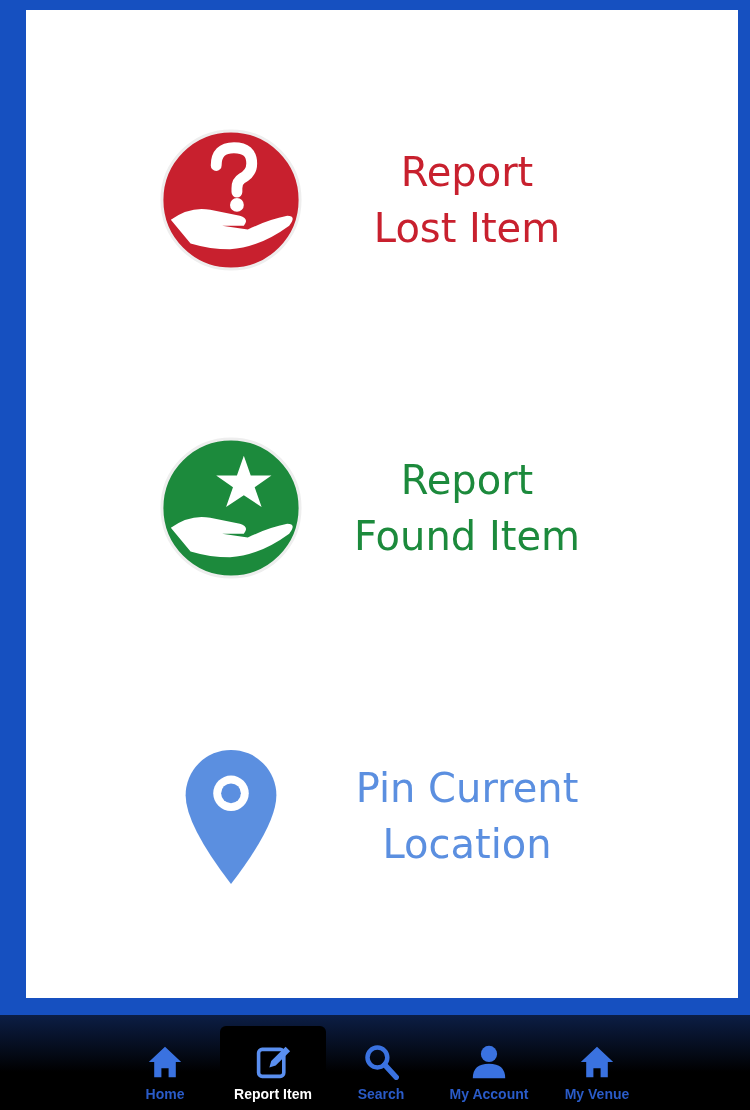  What do you see at coordinates (467, 508) in the screenshot?
I see `action-link: Report Found Item` at bounding box center [467, 508].